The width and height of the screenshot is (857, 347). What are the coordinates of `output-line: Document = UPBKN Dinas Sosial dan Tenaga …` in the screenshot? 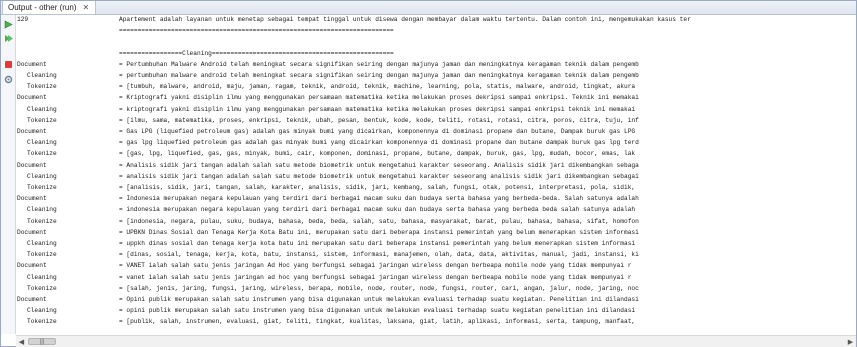 It's located at (328, 232).